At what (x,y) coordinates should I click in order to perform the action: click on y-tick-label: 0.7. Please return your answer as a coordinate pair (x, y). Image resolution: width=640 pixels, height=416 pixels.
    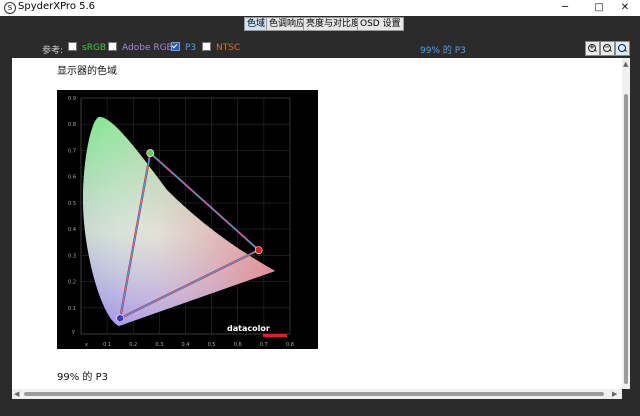
    Looking at the image, I should click on (72, 151).